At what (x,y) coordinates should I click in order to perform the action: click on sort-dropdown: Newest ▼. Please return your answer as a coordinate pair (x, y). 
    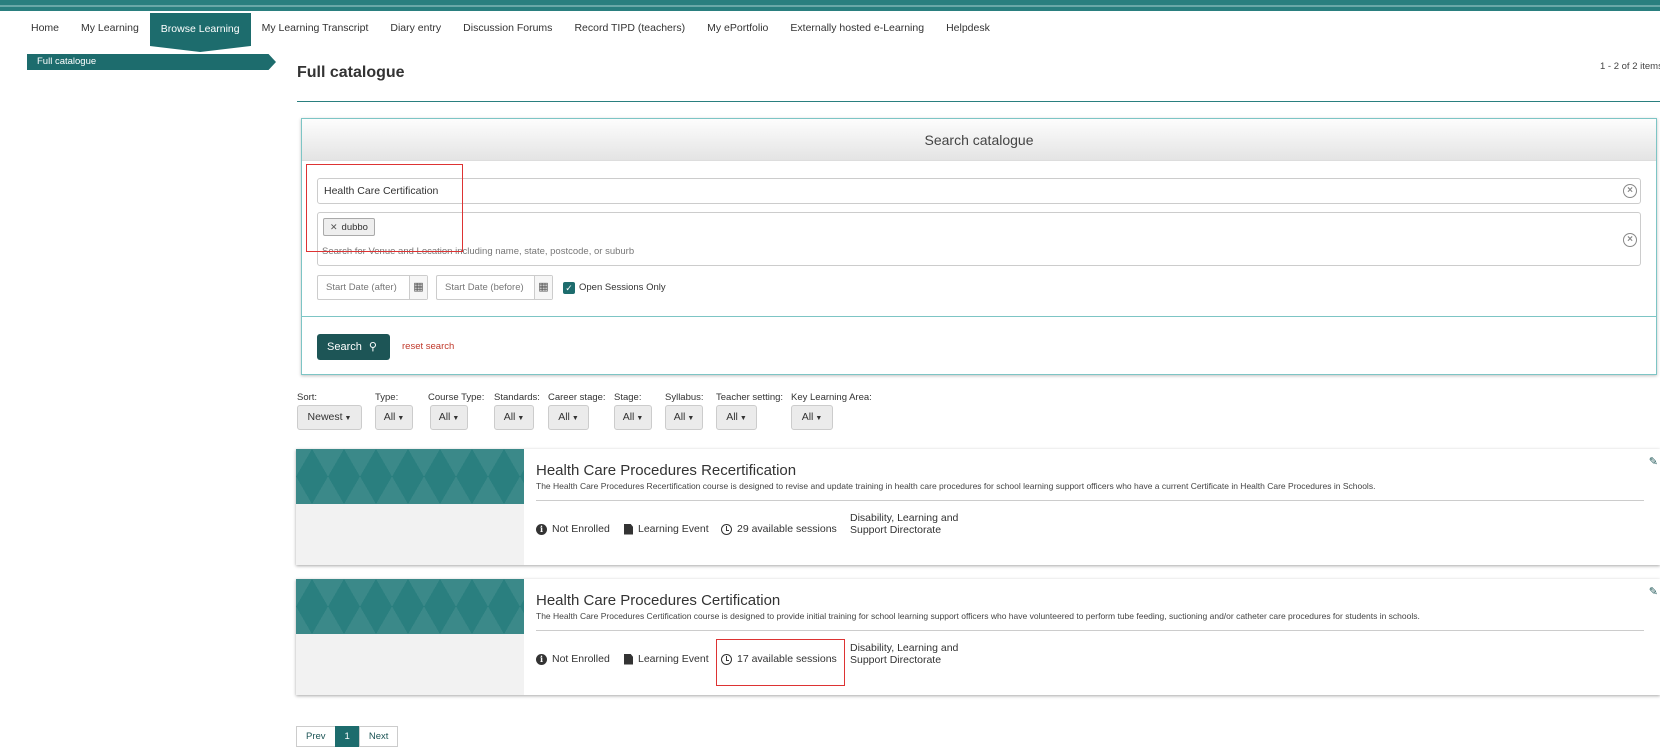
    Looking at the image, I should click on (329, 417).